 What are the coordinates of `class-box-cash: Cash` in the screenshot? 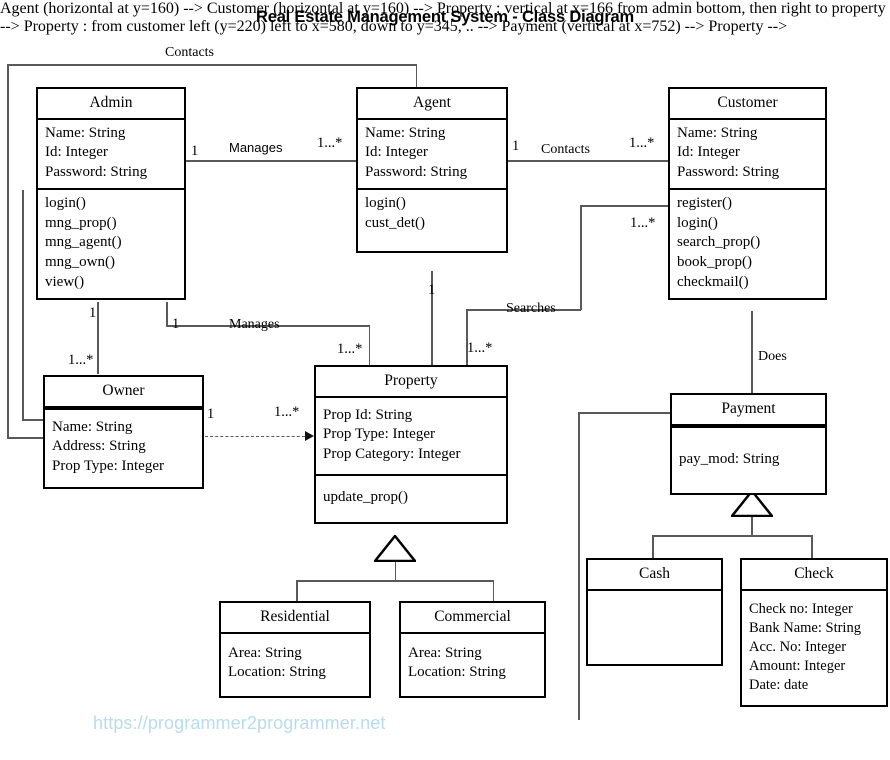 It's located at (654, 612).